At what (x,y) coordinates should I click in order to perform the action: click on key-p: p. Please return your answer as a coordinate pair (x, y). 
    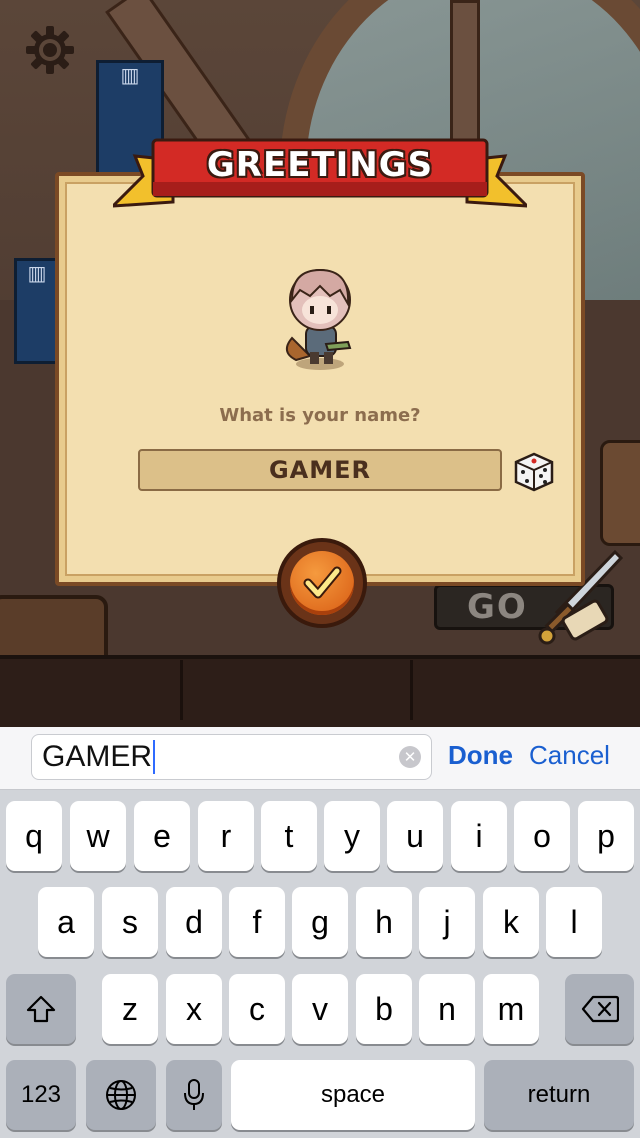
    Looking at the image, I should click on (606, 836).